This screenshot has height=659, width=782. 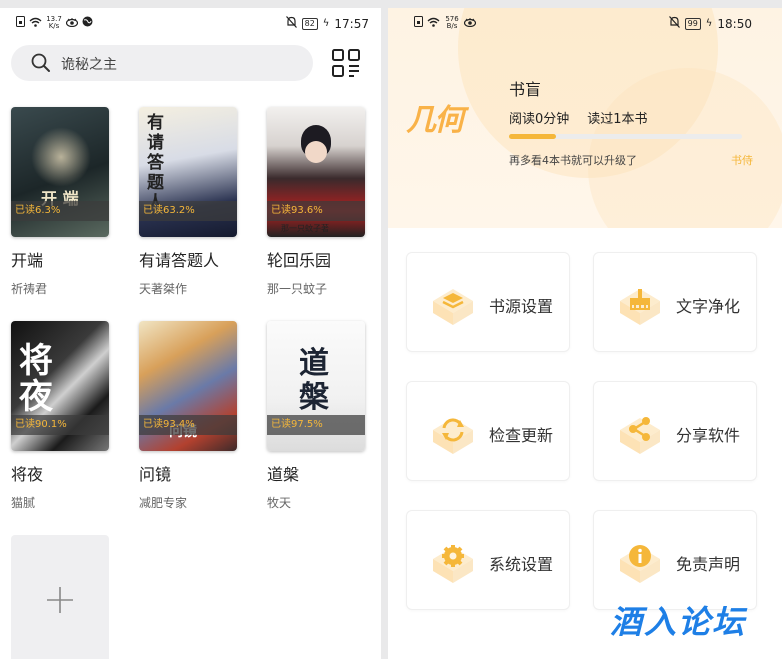 I want to click on user-name: 书盲, so click(x=525, y=89).